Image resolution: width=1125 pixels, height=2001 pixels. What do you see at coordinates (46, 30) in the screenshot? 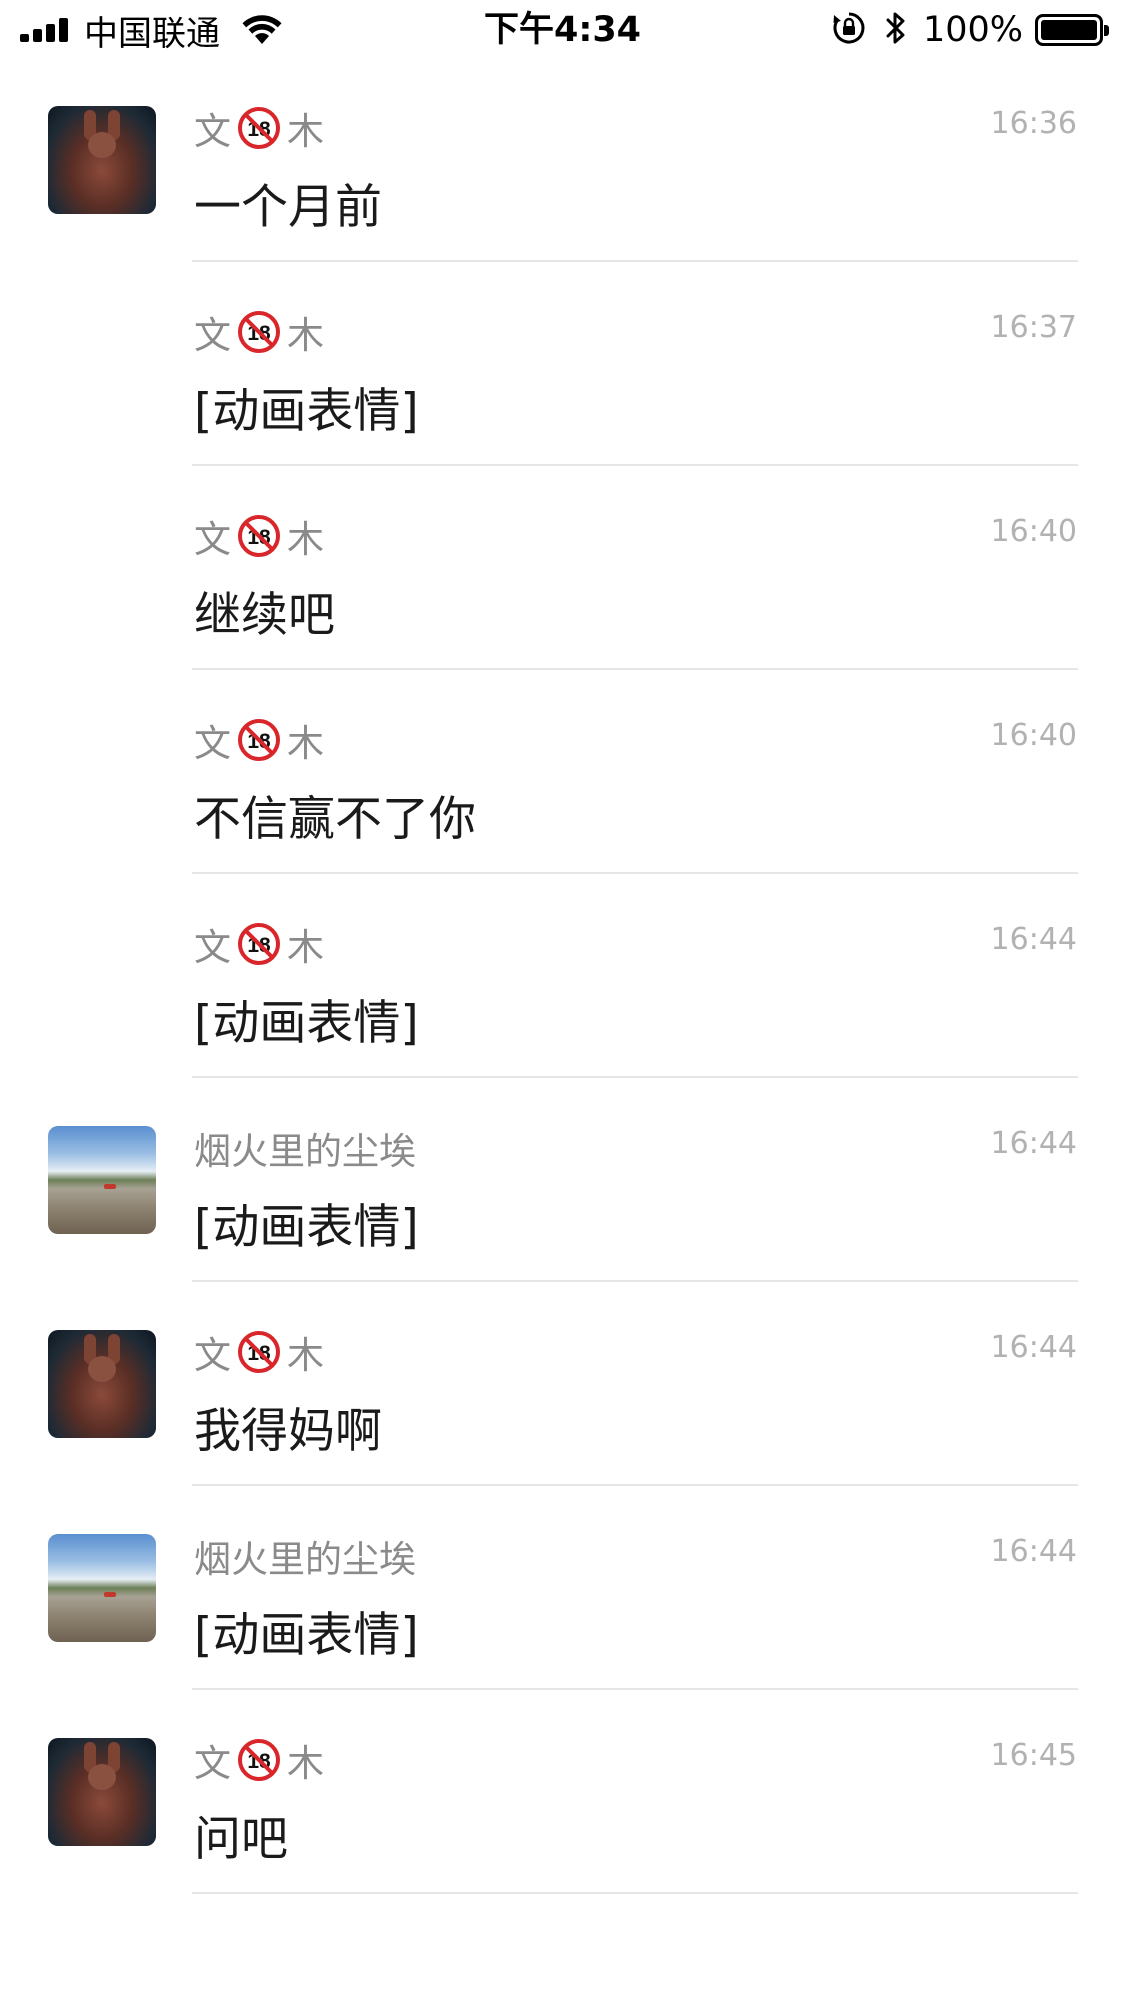
I see `cellular-signal-icon` at bounding box center [46, 30].